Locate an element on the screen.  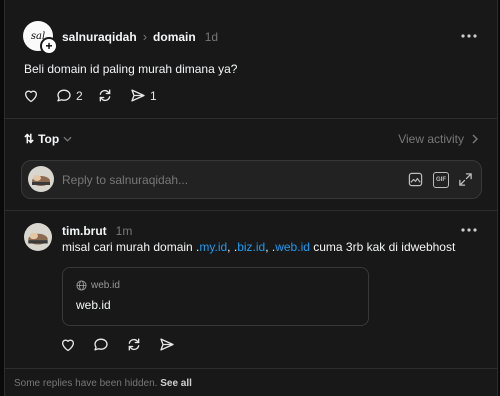
link-my-id: my.id is located at coordinates (213, 247).